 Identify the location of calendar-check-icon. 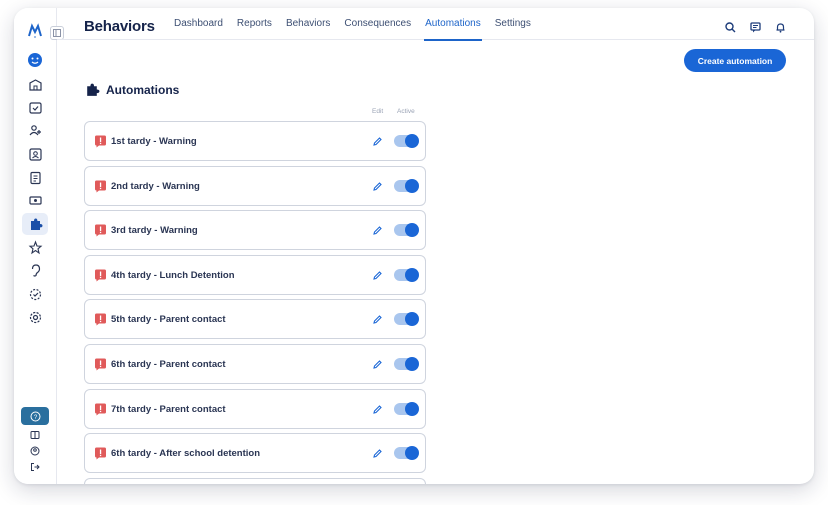
(35, 107).